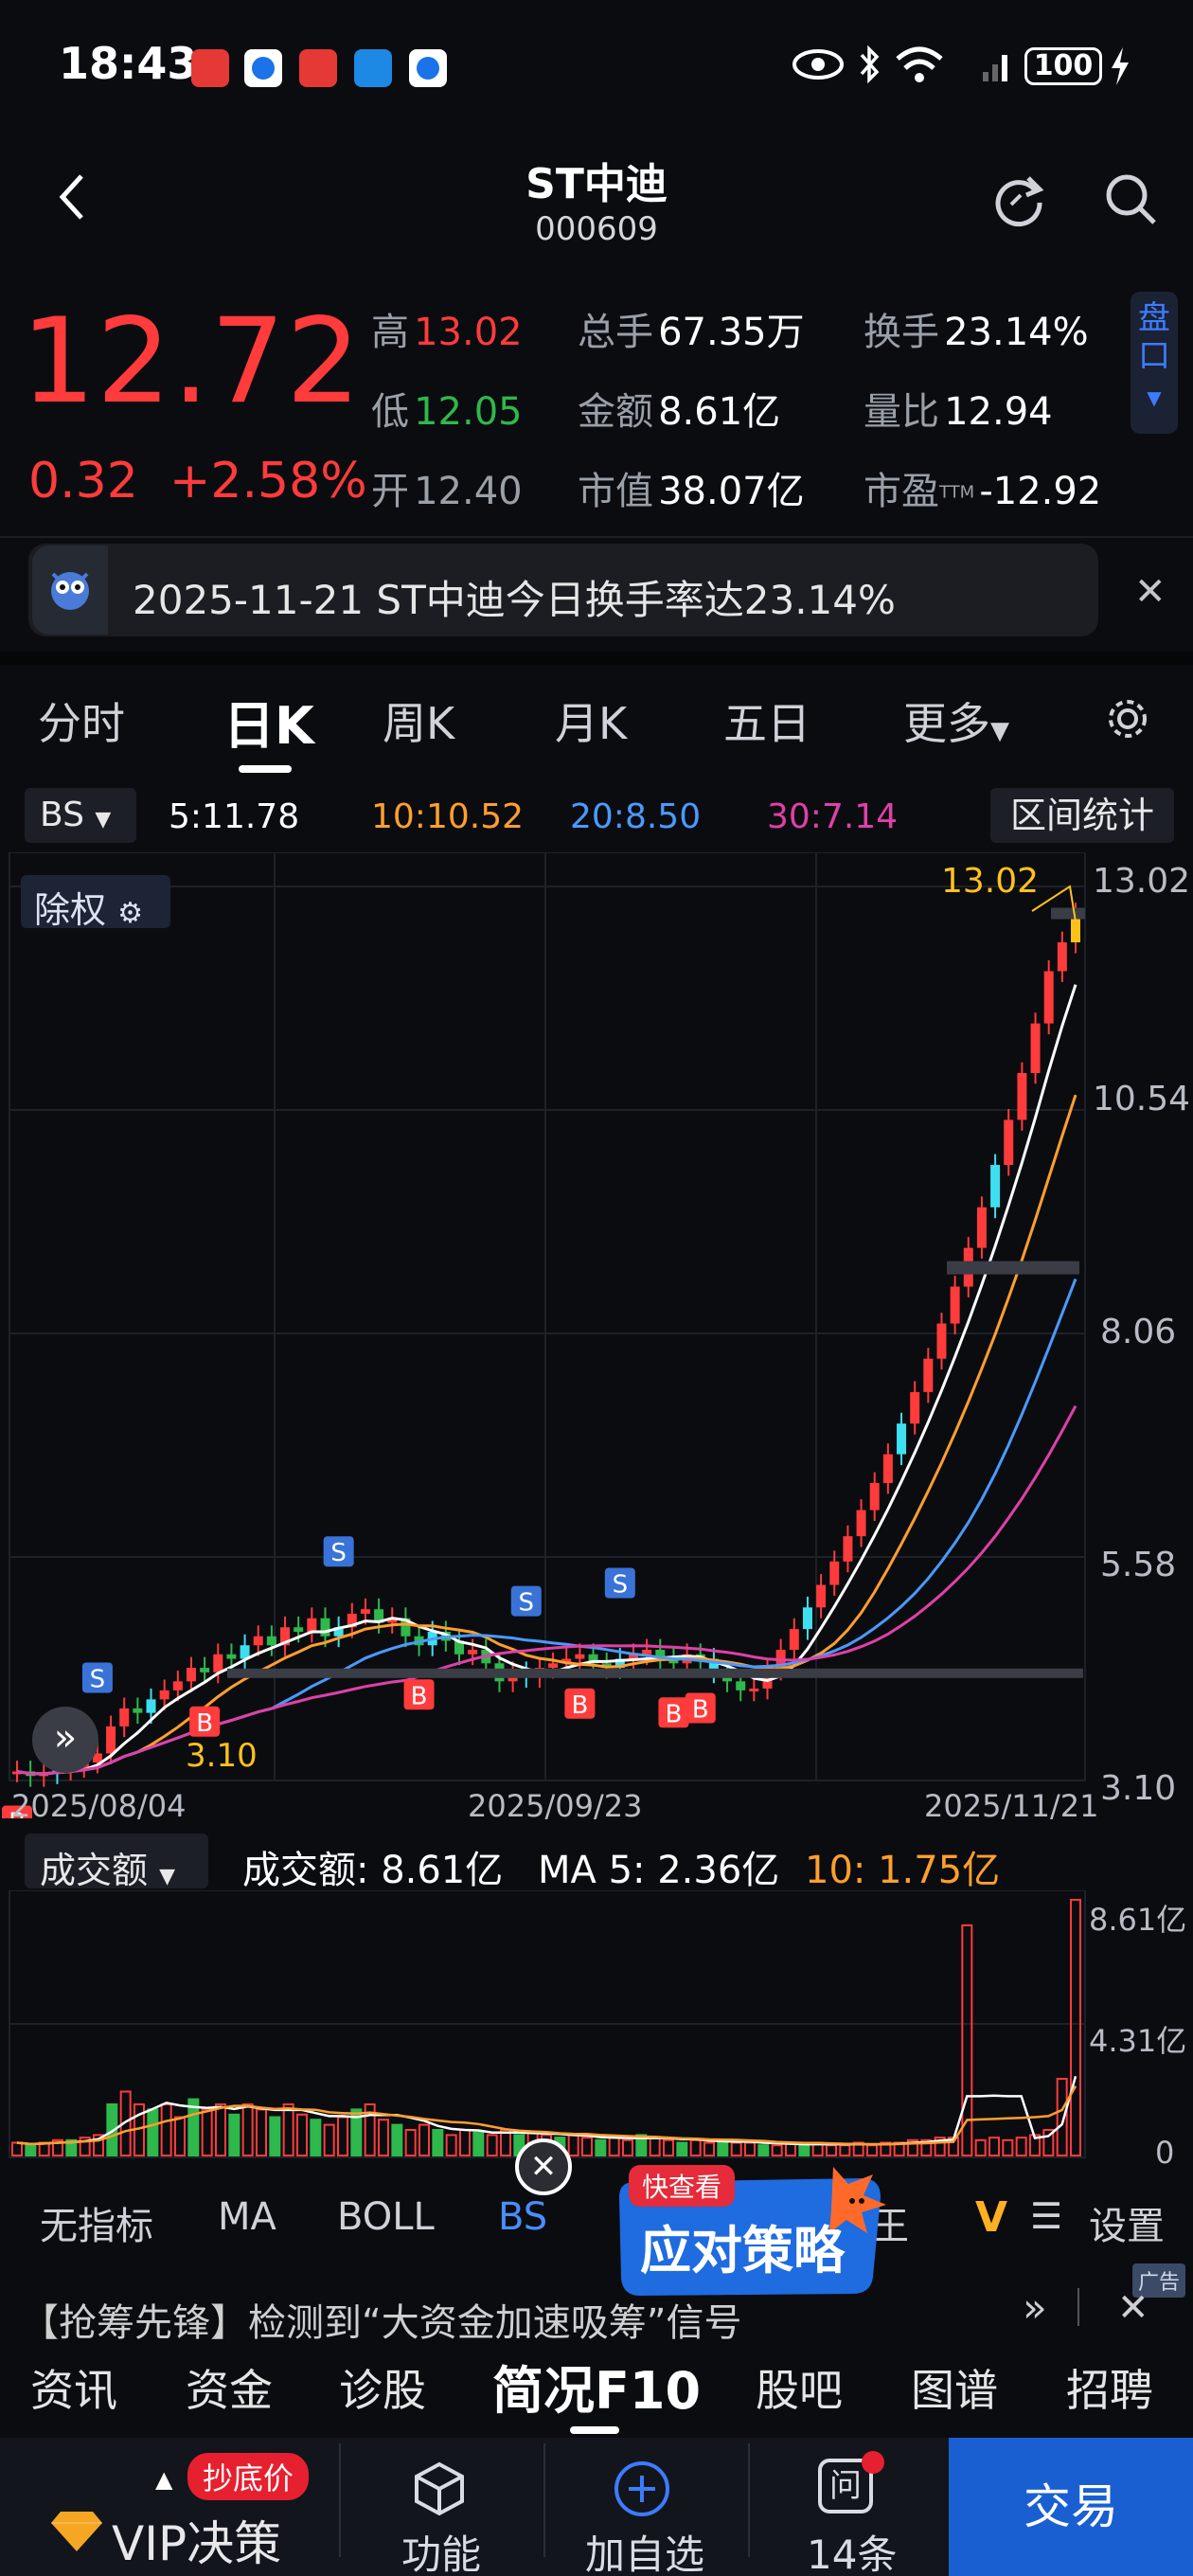 The image size is (1193, 2576). I want to click on indicator-tab-boll: BOLL, so click(386, 2217).